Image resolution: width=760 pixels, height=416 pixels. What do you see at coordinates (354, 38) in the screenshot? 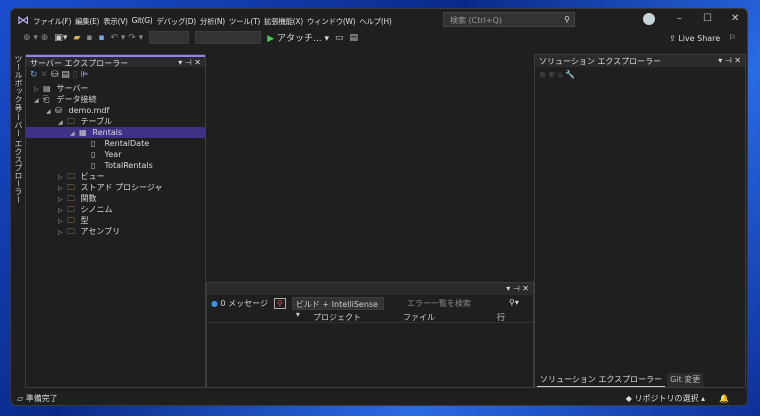
I see `layout-icon: ▤` at bounding box center [354, 38].